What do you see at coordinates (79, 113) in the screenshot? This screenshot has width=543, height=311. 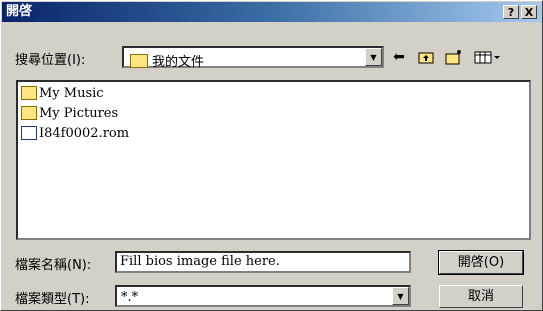 I see `file-name: My Pictures` at bounding box center [79, 113].